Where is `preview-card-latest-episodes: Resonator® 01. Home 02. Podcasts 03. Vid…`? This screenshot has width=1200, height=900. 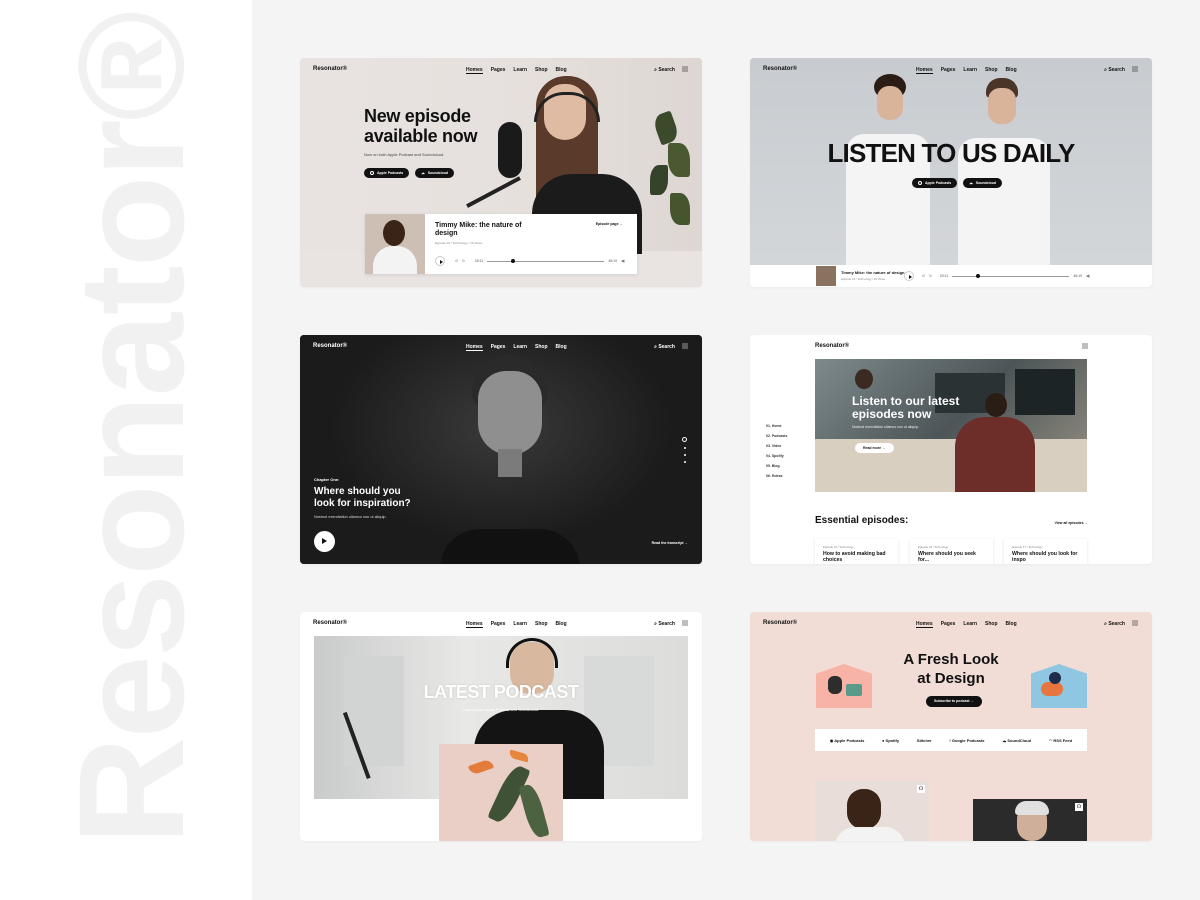
preview-card-latest-episodes: Resonator® 01. Home 02. Podcasts 03. Vid… is located at coordinates (951, 449).